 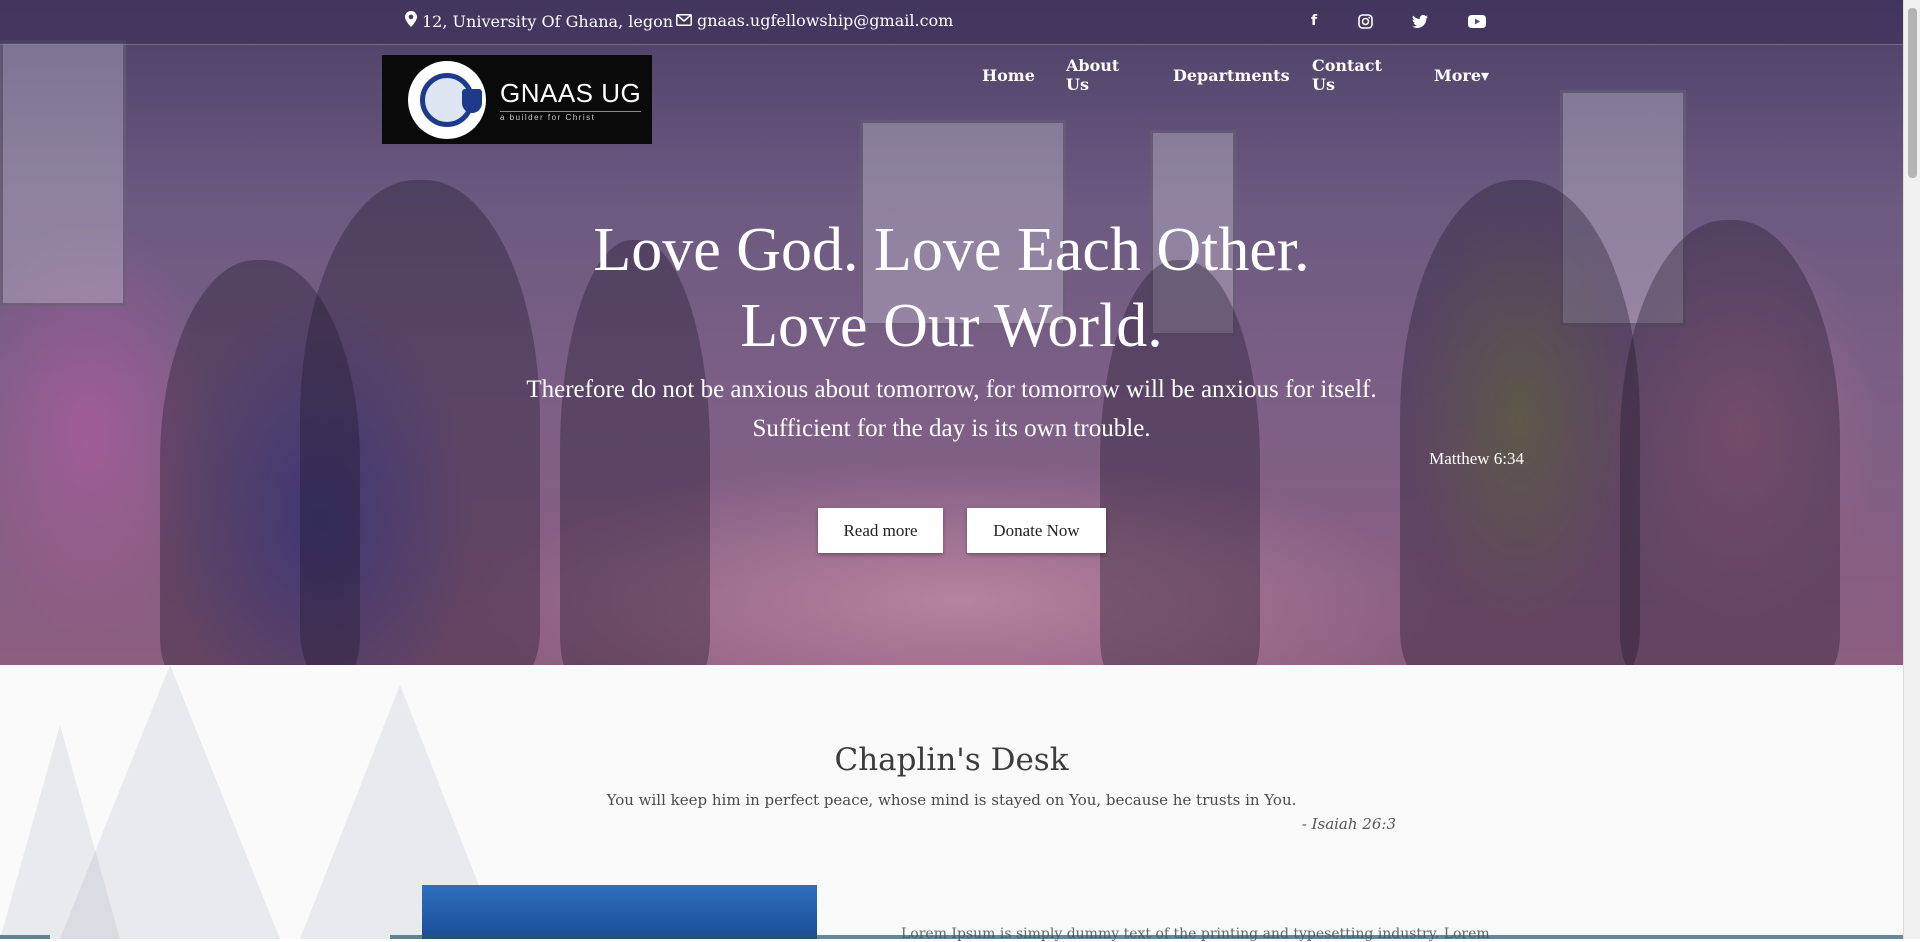 I want to click on nav-contact-us: Contact Us, so click(x=1347, y=75).